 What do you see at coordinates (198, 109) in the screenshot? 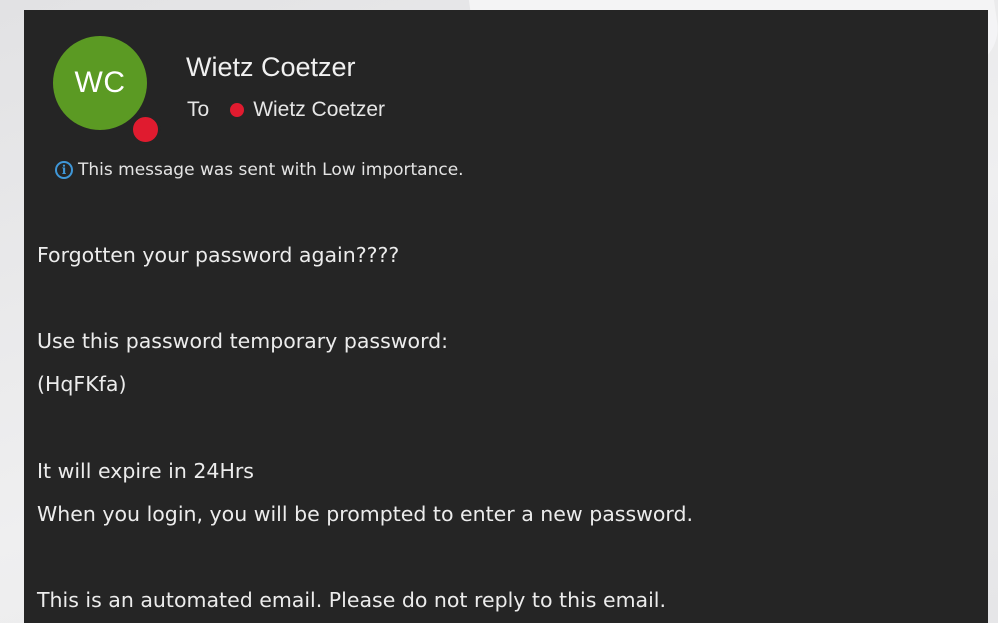
I see `to-label: To` at bounding box center [198, 109].